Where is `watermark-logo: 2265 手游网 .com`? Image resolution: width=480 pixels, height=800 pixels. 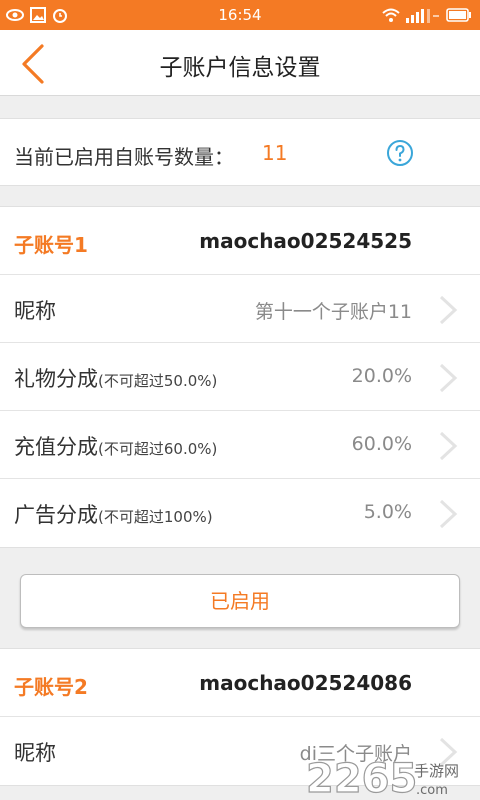 watermark-logo: 2265 手游网 .com is located at coordinates (382, 776).